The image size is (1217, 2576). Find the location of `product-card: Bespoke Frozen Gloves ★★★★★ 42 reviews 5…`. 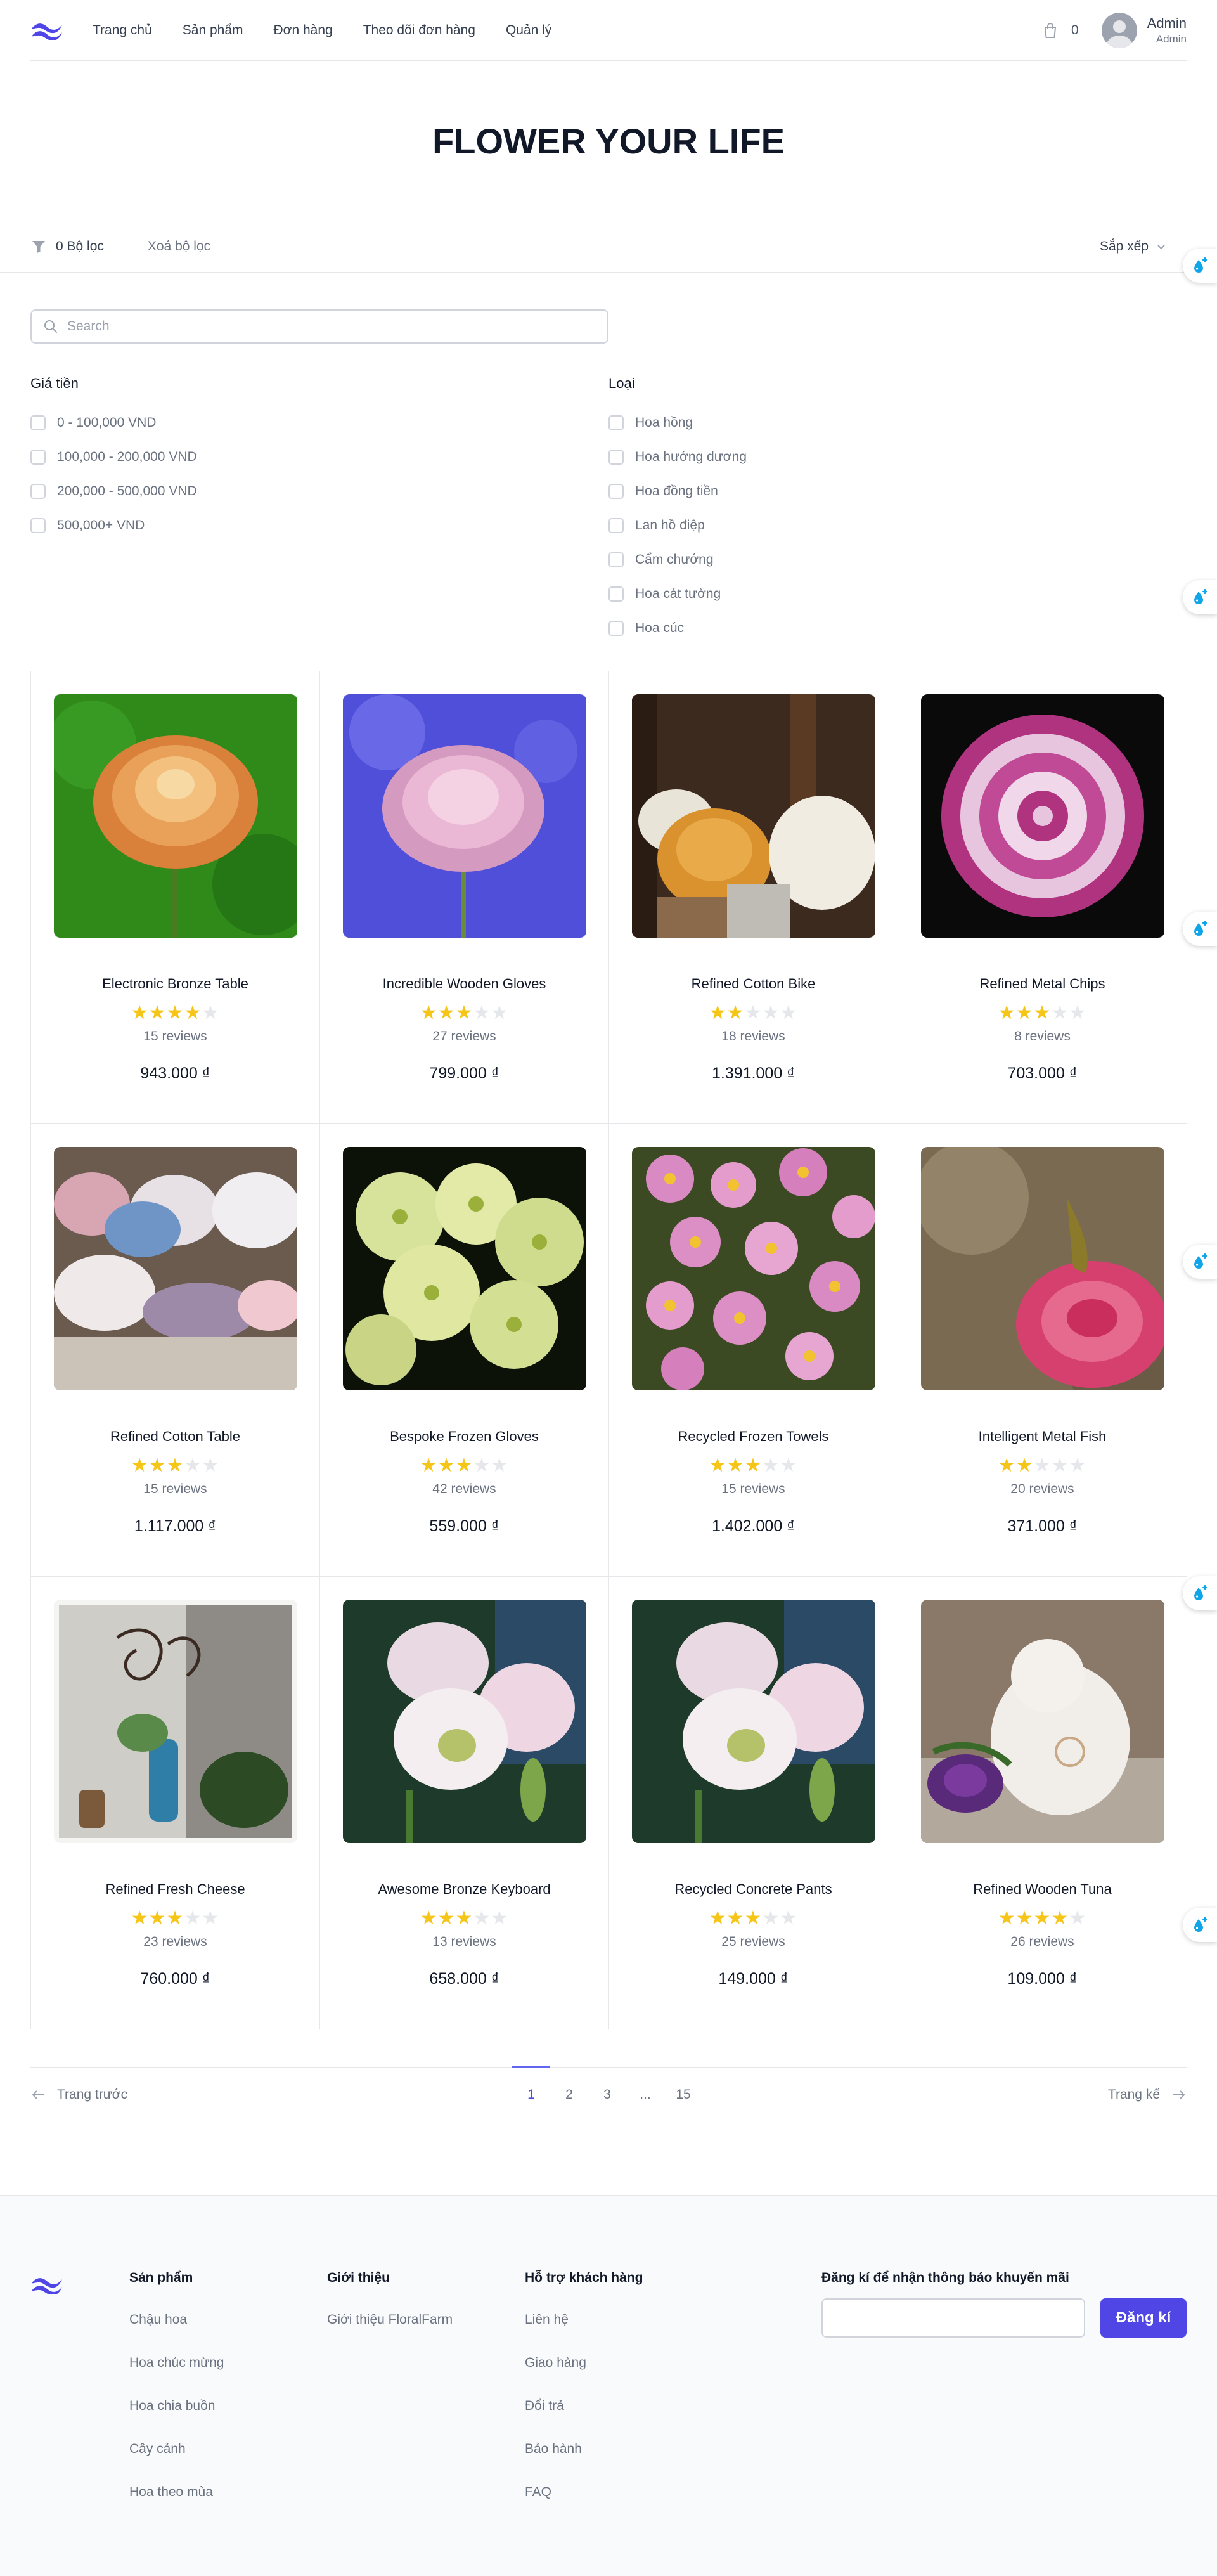

product-card: Bespoke Frozen Gloves ★★★★★ 42 reviews 5… is located at coordinates (464, 1350).